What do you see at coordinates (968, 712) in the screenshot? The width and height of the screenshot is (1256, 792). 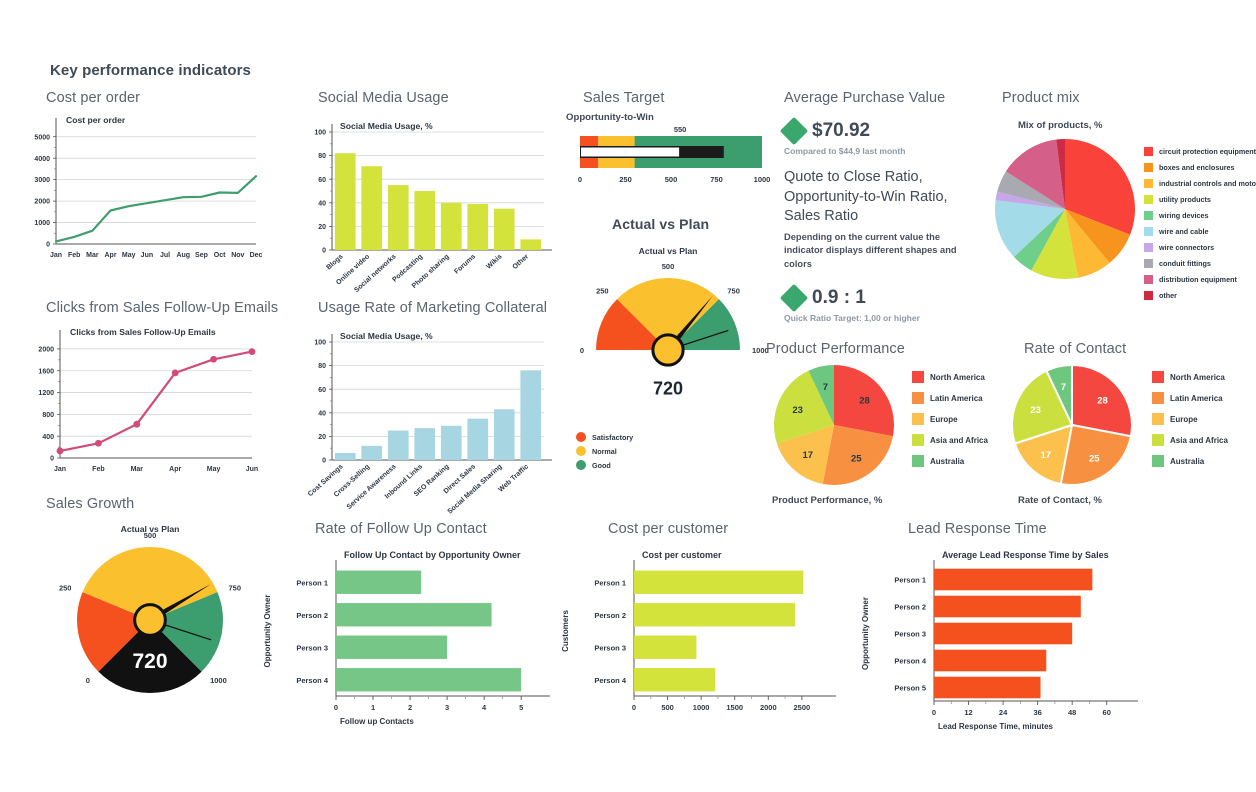 I see `svg-text: 12` at bounding box center [968, 712].